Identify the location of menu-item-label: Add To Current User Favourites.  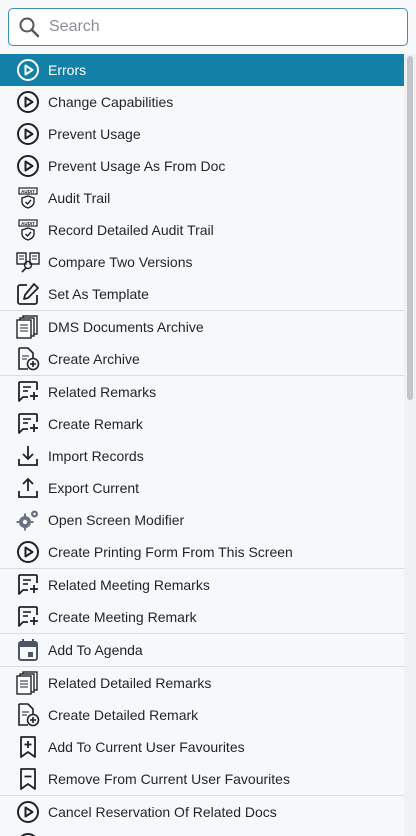
(146, 747).